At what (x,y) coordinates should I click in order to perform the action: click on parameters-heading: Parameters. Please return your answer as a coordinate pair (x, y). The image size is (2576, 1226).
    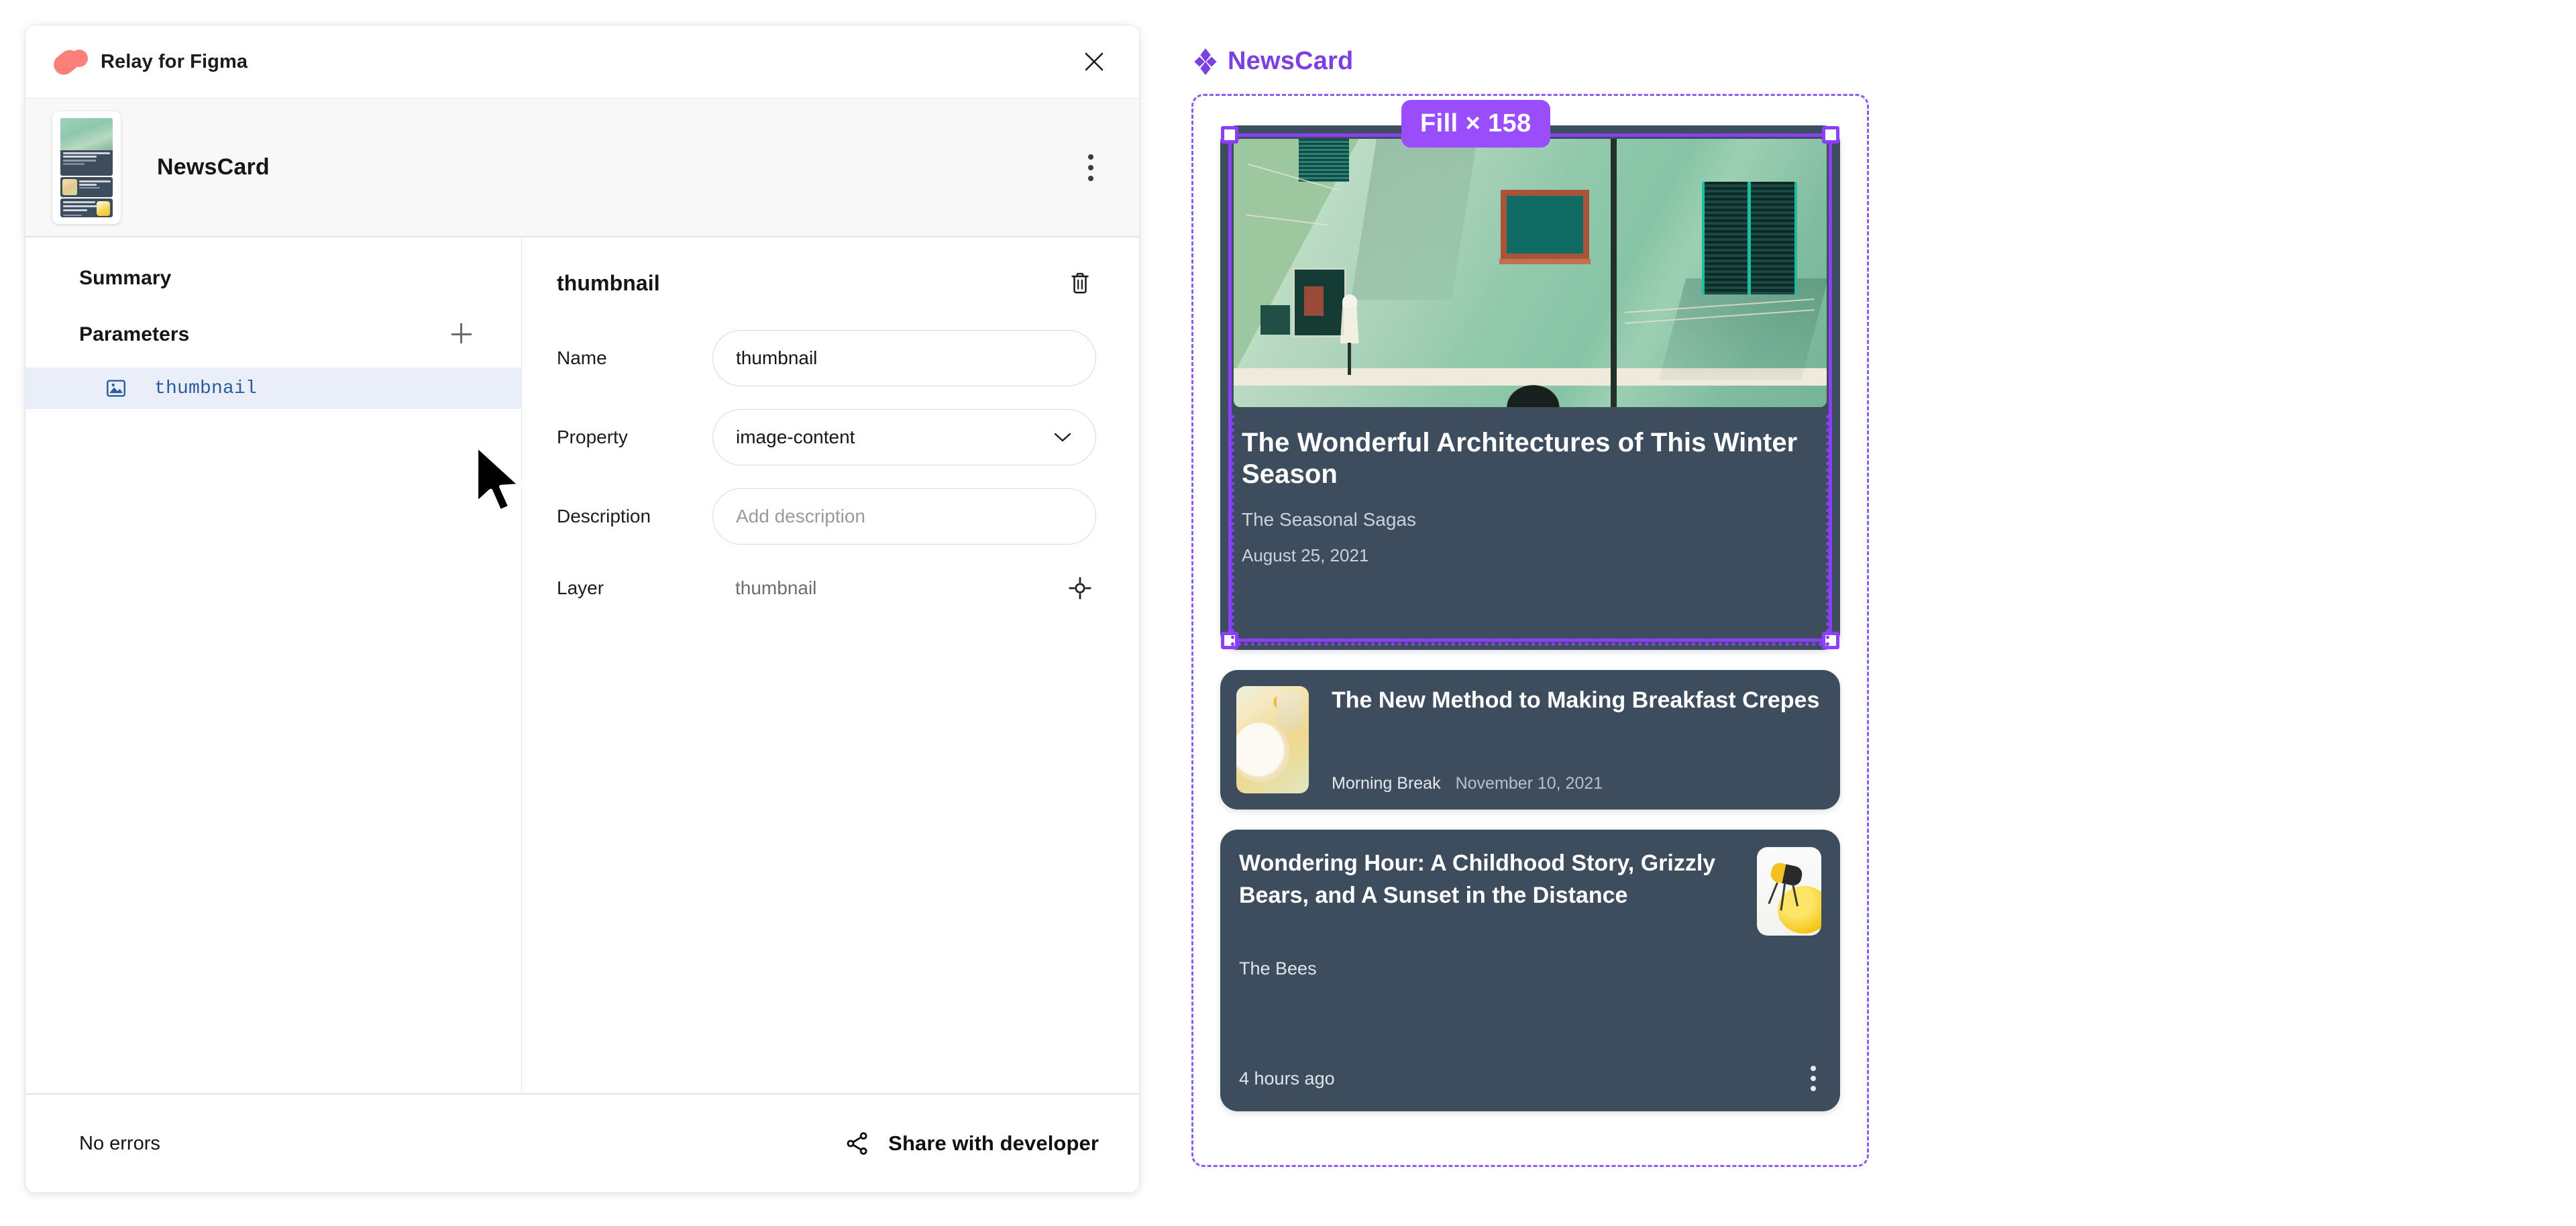
    Looking at the image, I should click on (134, 334).